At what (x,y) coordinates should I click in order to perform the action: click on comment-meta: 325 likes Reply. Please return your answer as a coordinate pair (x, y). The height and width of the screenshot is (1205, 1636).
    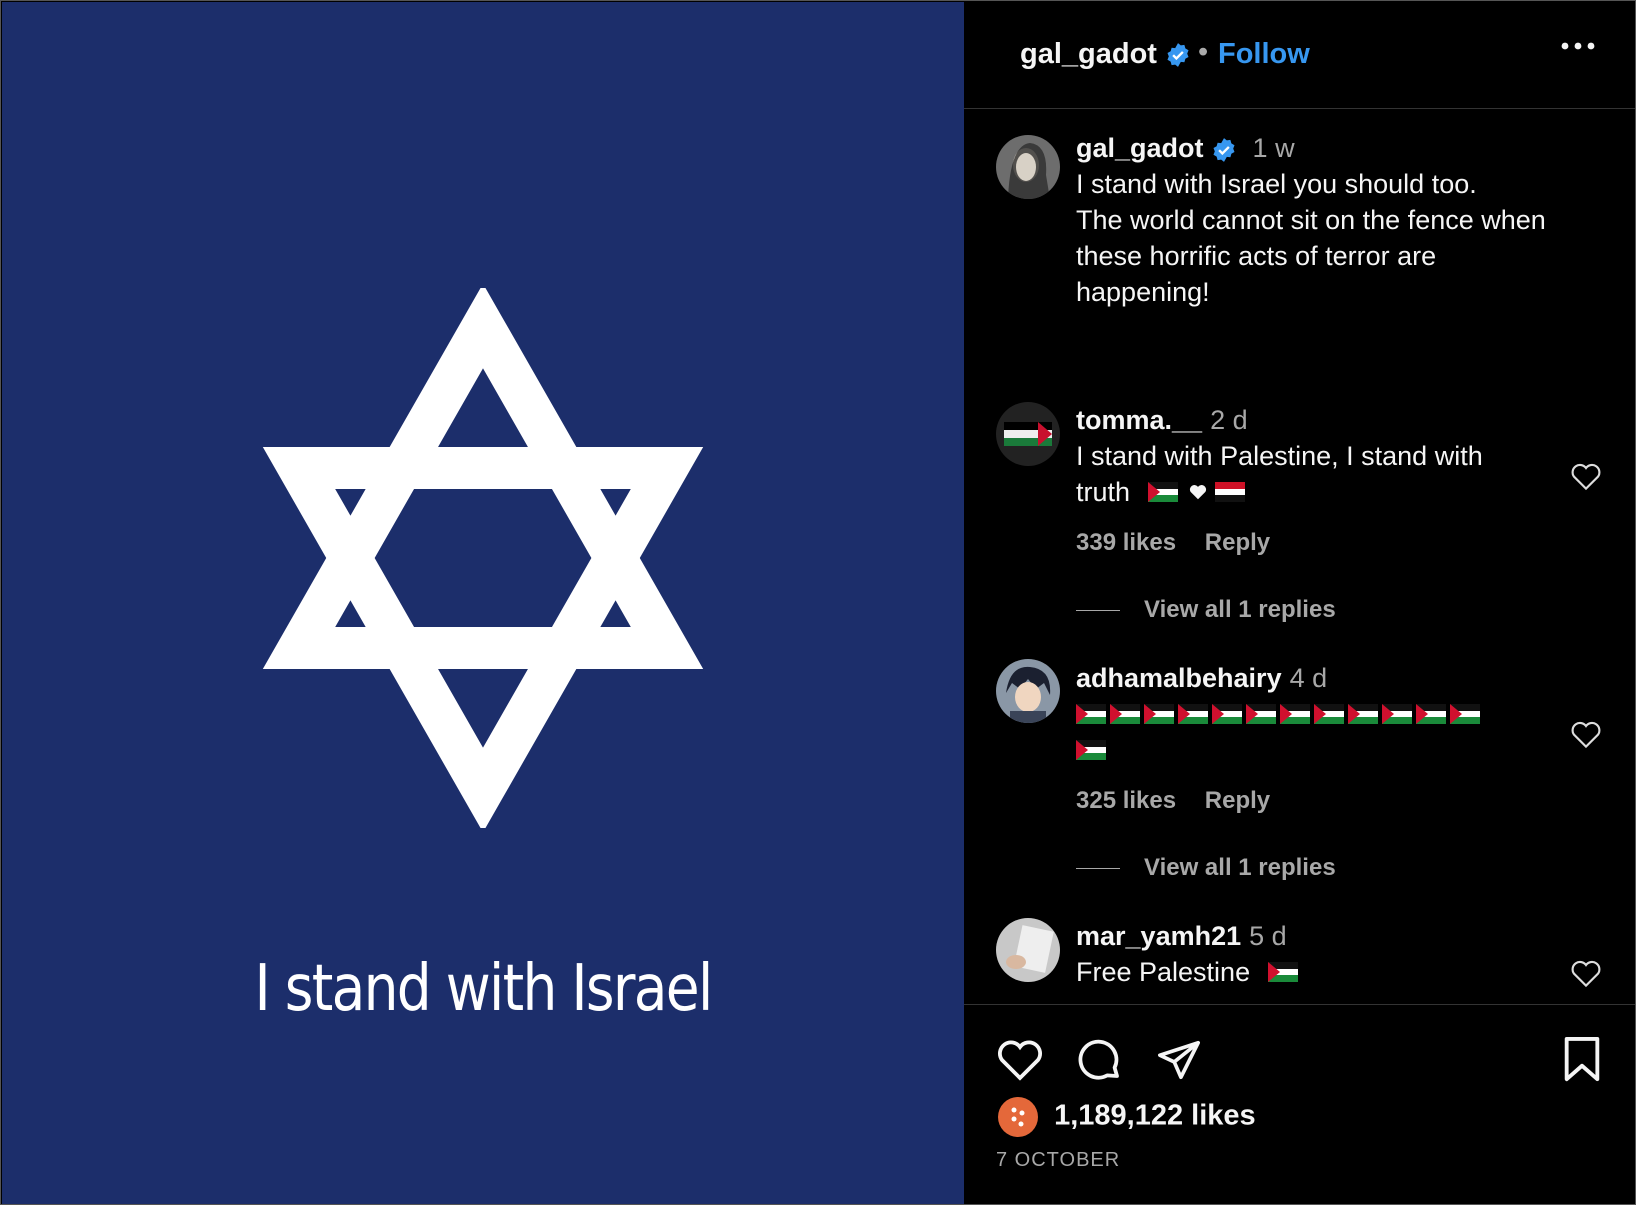
    Looking at the image, I should click on (1184, 801).